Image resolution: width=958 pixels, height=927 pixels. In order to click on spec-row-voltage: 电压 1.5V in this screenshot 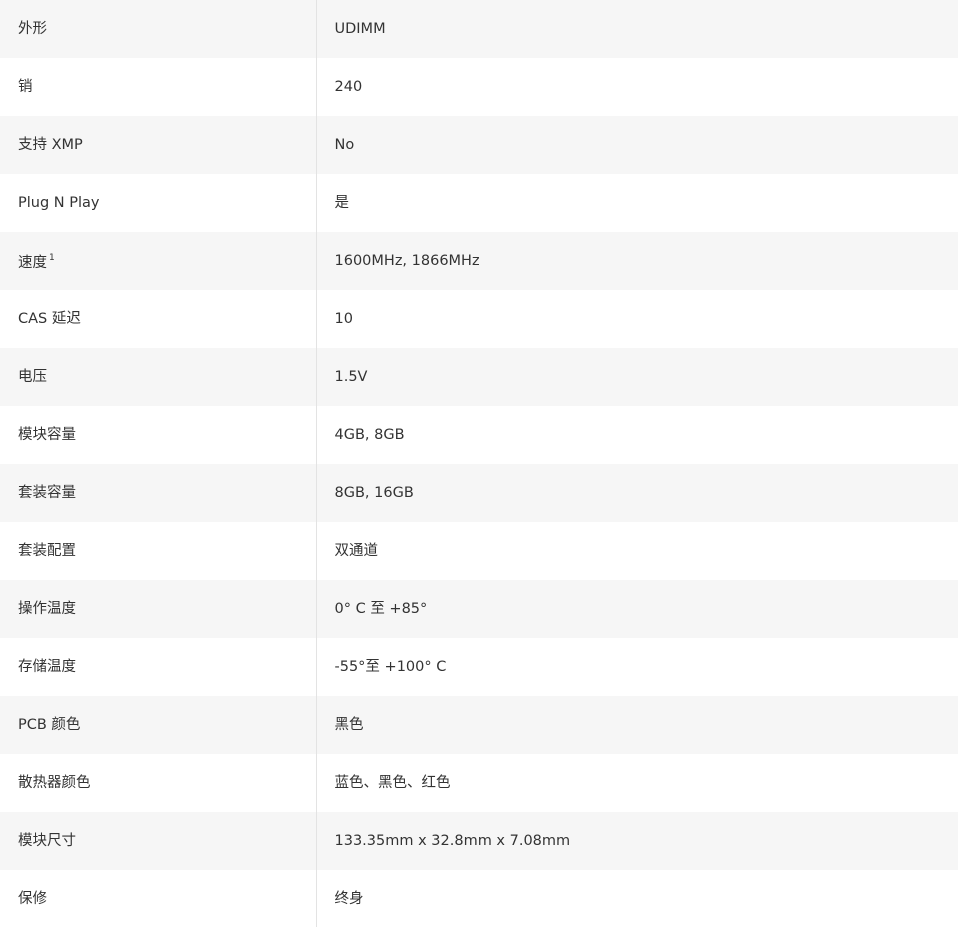, I will do `click(479, 377)`.